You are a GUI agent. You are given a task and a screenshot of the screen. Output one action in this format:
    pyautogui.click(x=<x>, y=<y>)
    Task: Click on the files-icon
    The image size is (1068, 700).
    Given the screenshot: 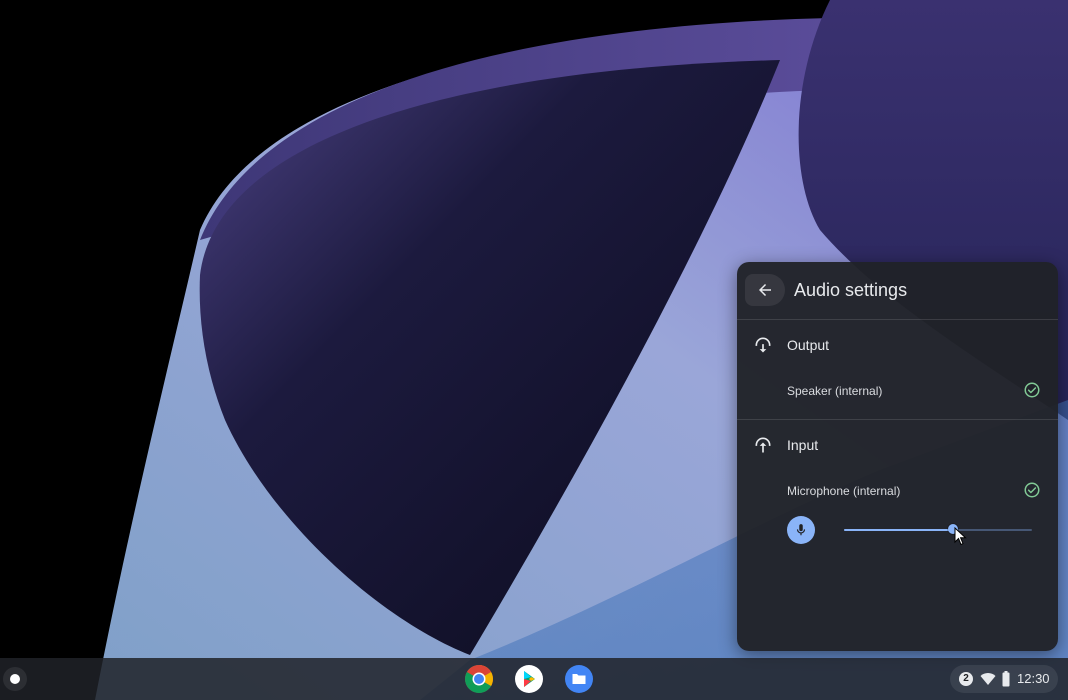 What is the action you would take?
    pyautogui.click(x=579, y=679)
    